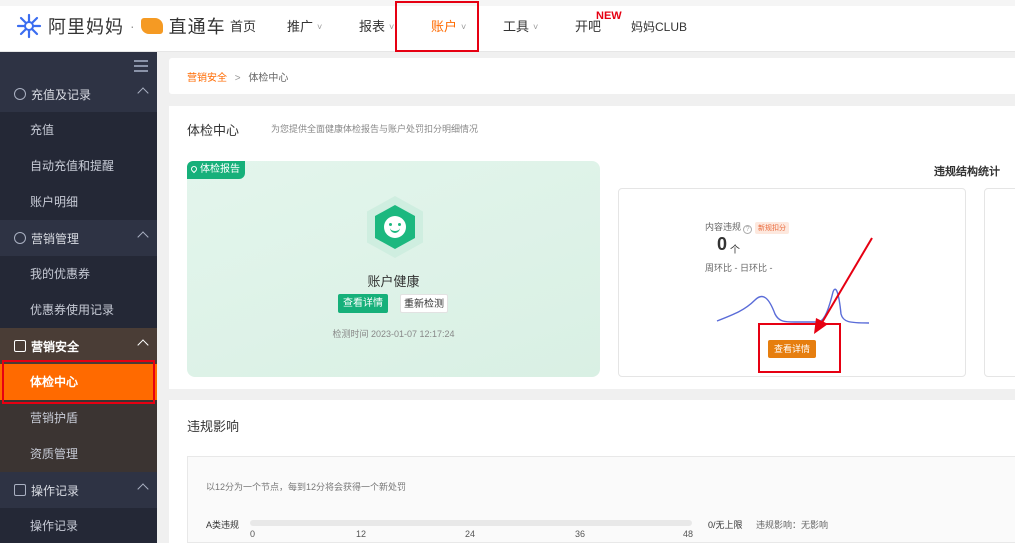 This screenshot has height=543, width=1015. I want to click on nav-item-tools: 工具 ˅, so click(520, 27).